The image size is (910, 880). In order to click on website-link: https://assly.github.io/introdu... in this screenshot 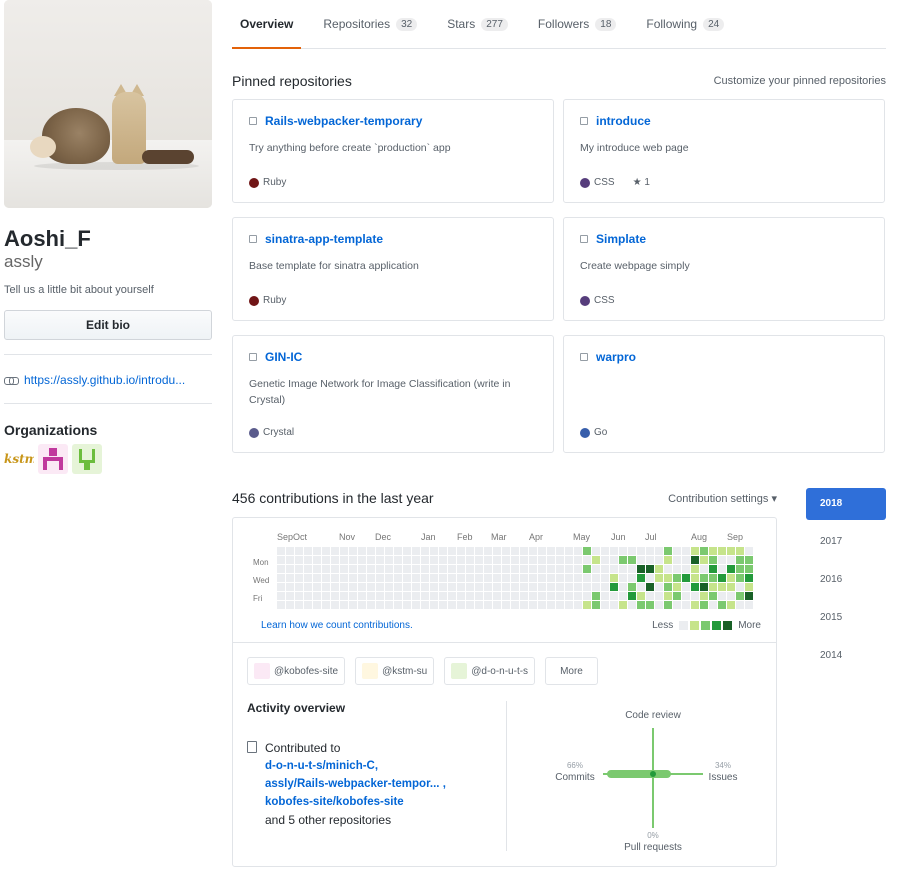, I will do `click(117, 380)`.